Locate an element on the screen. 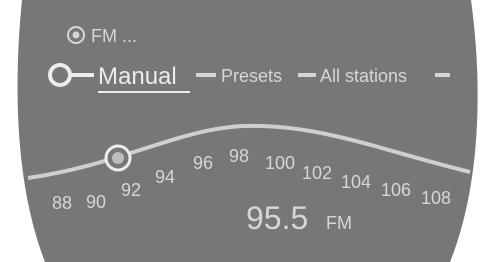 This screenshot has width=493, height=262. mode-tab-all-stations: All stations is located at coordinates (363, 76).